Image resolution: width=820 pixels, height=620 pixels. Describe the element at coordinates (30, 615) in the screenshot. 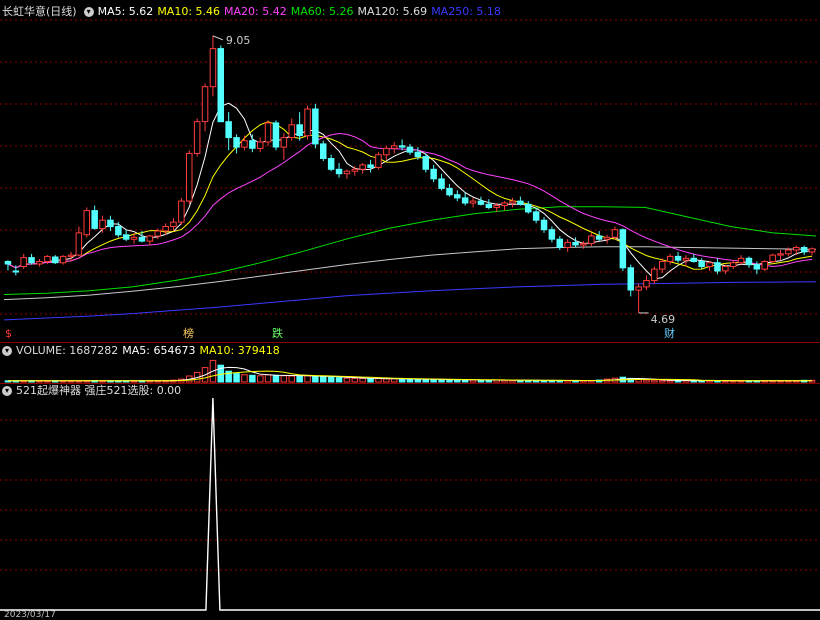

I see `footer-date: 2023/03/17` at that location.